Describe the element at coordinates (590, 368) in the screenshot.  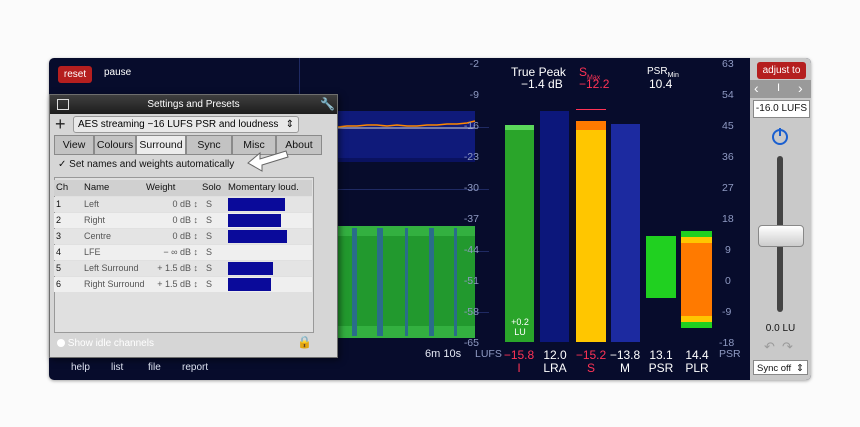
I see `short-term-label: S` at that location.